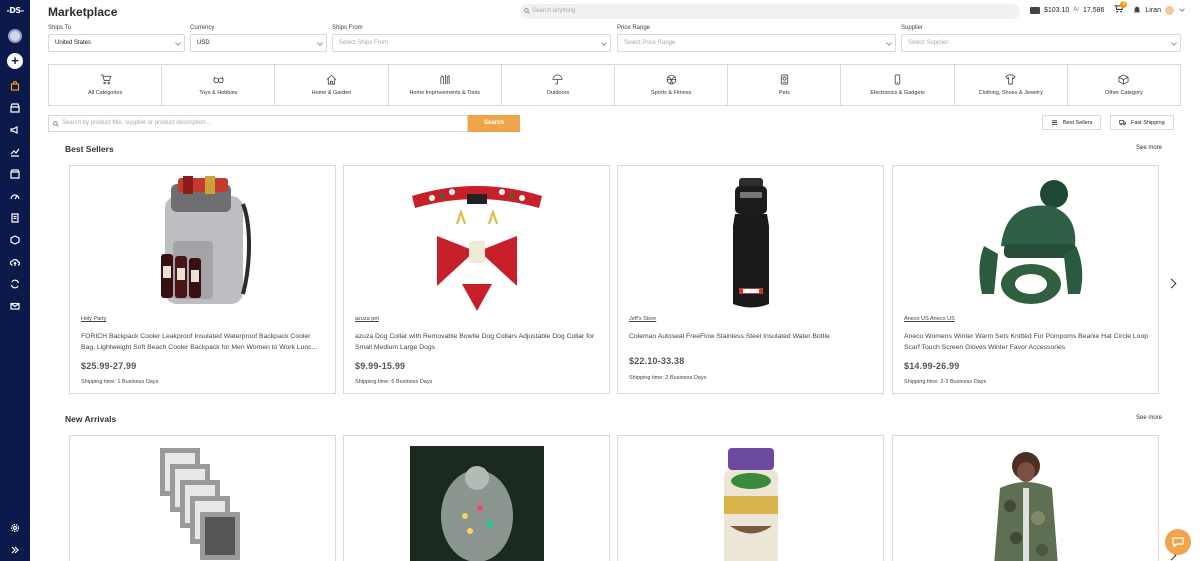 The width and height of the screenshot is (1200, 561). I want to click on sidebar-item-analytics, so click(15, 152).